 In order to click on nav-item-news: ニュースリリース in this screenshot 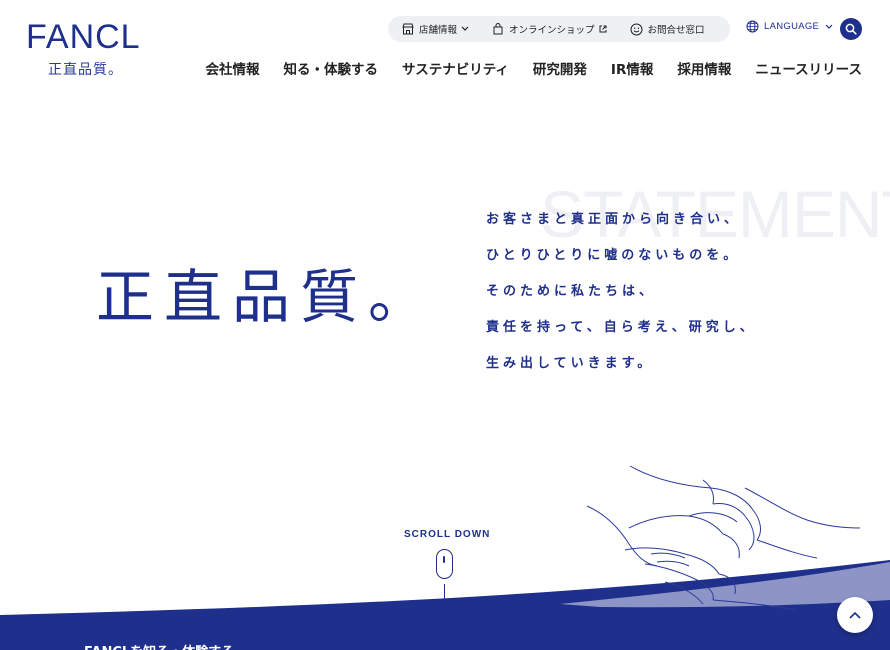, I will do `click(808, 68)`.